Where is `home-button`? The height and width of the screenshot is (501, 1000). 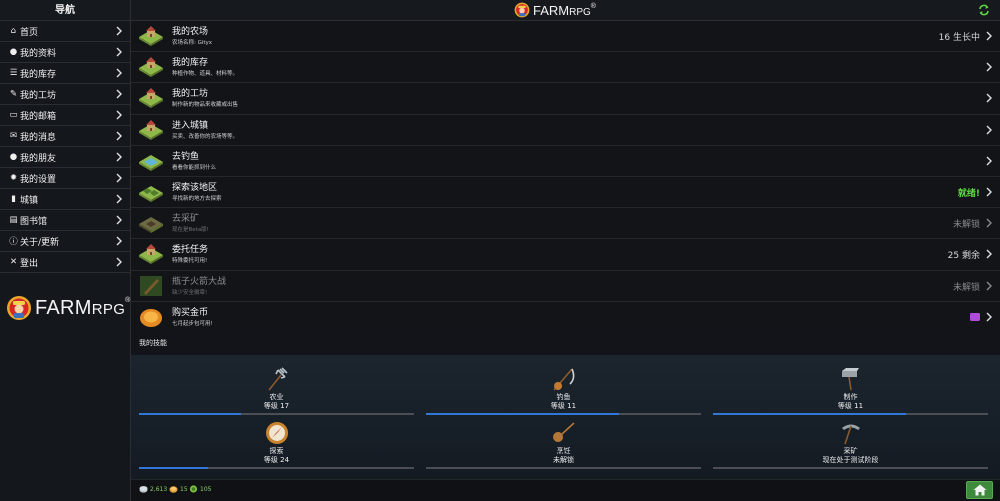 home-button is located at coordinates (979, 490).